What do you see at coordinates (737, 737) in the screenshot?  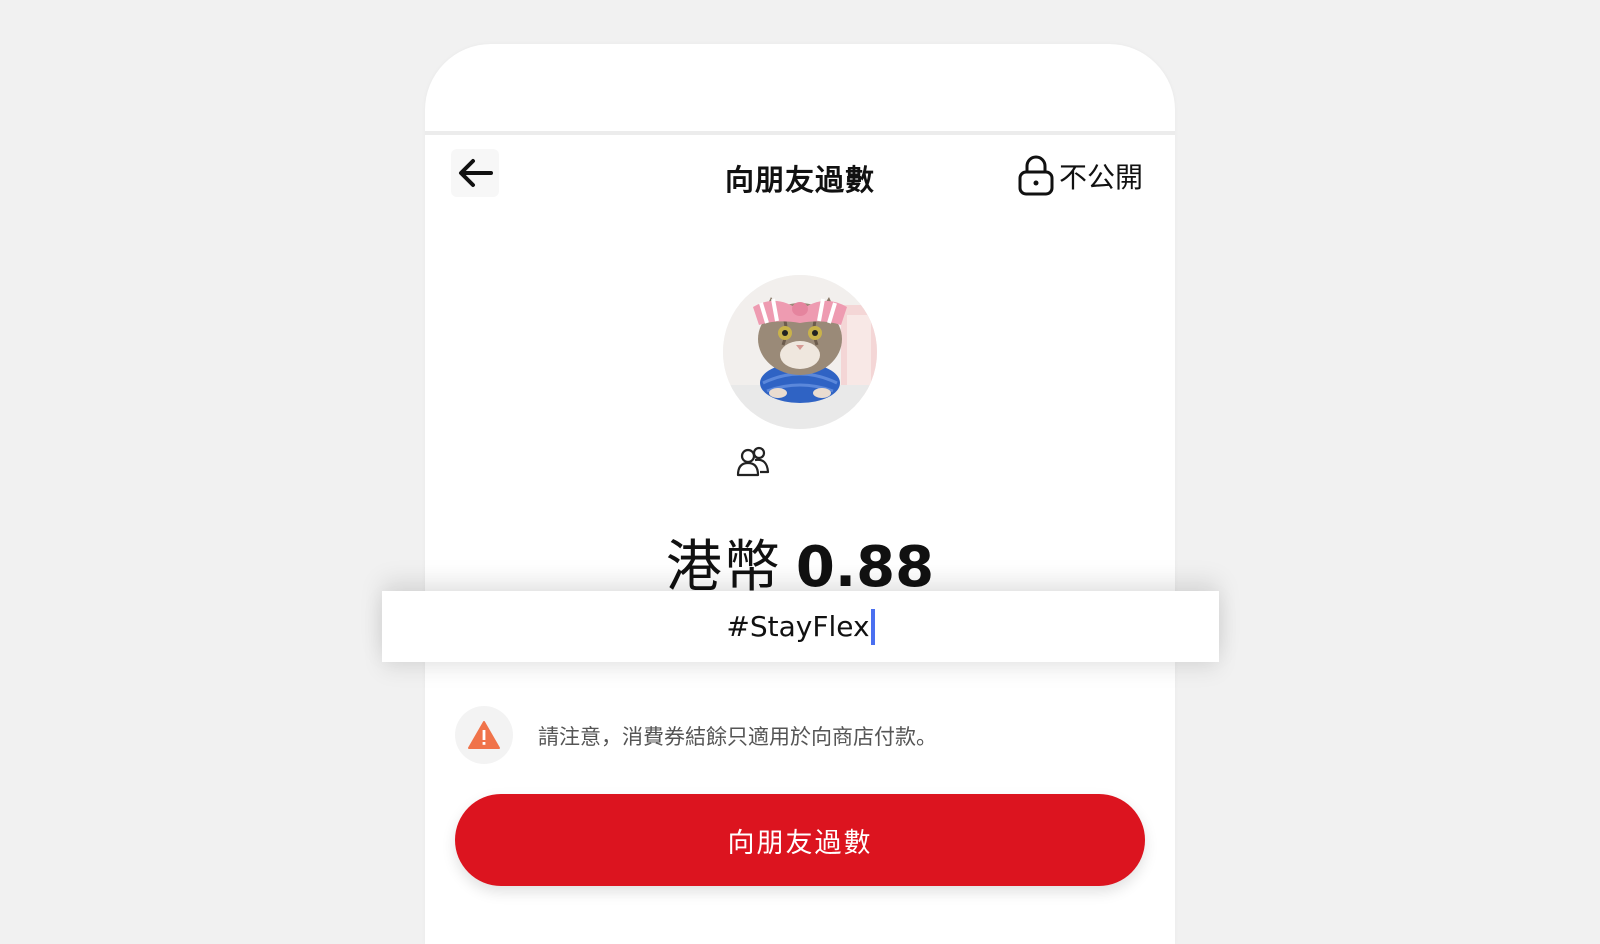 I see `warning-text: 請注意，消費券結餘只適用於向商店付款。` at bounding box center [737, 737].